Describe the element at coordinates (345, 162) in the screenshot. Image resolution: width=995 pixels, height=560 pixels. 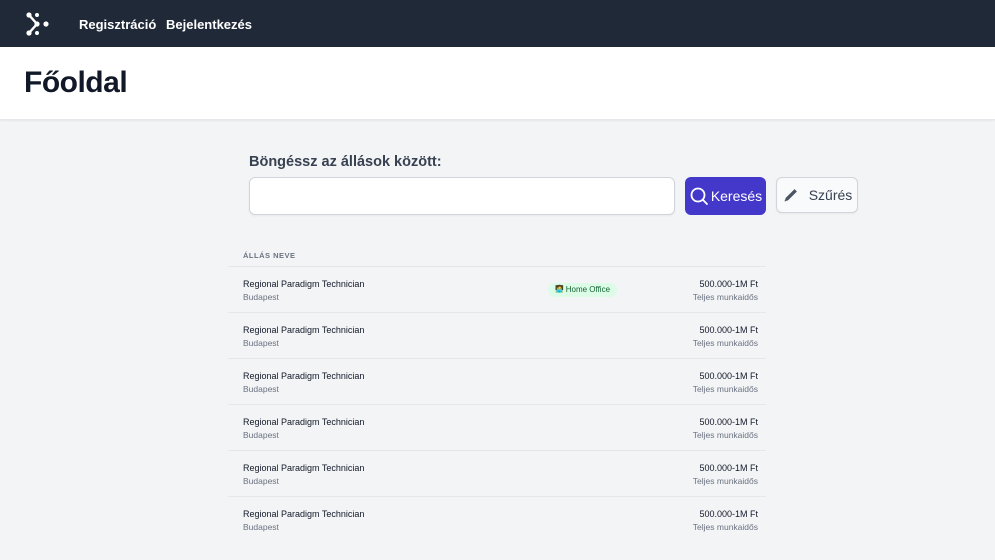
I see `search-label: Böngéssz az állások között:` at that location.